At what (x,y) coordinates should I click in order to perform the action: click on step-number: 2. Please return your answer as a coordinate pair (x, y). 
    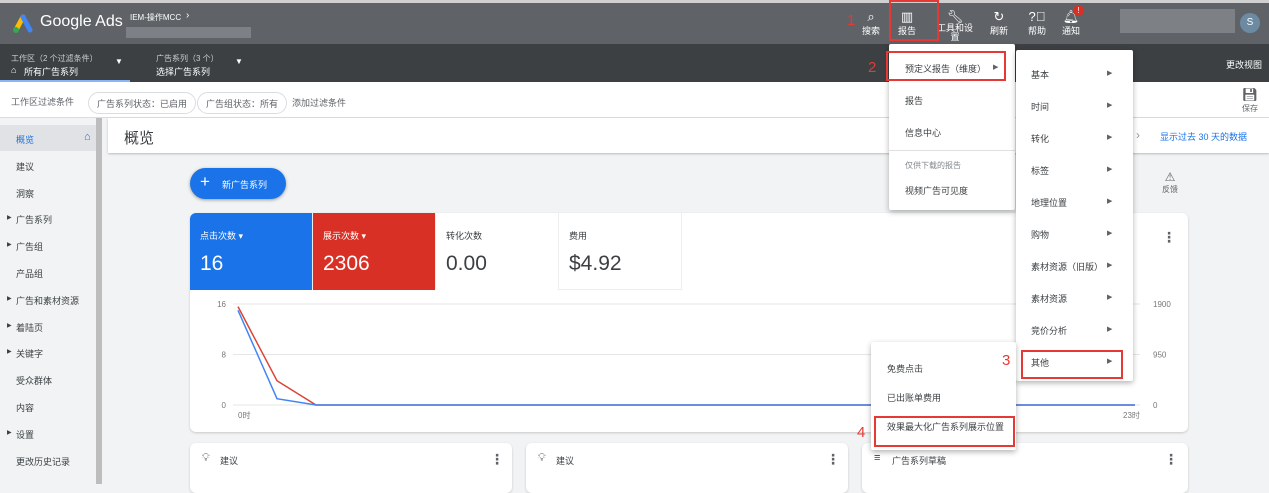
    Looking at the image, I should click on (872, 67).